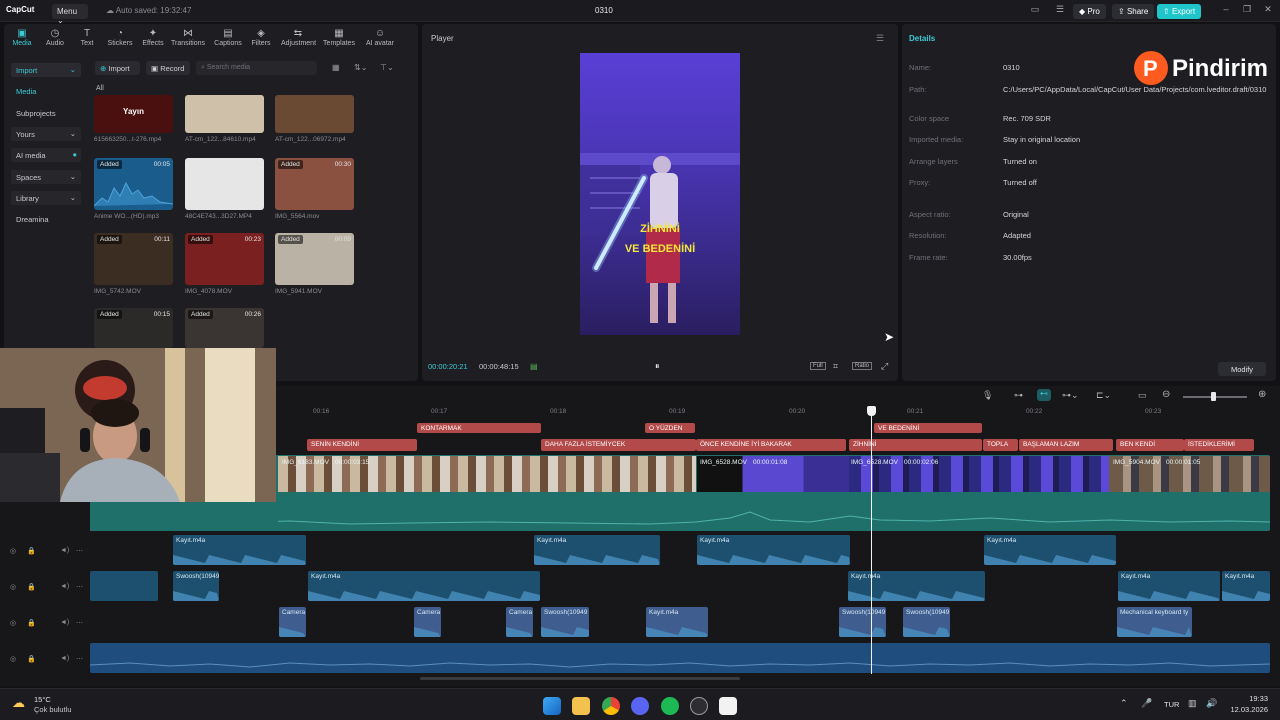 This screenshot has height=720, width=1280. Describe the element at coordinates (640, 706) in the screenshot. I see `discord-icon` at that location.